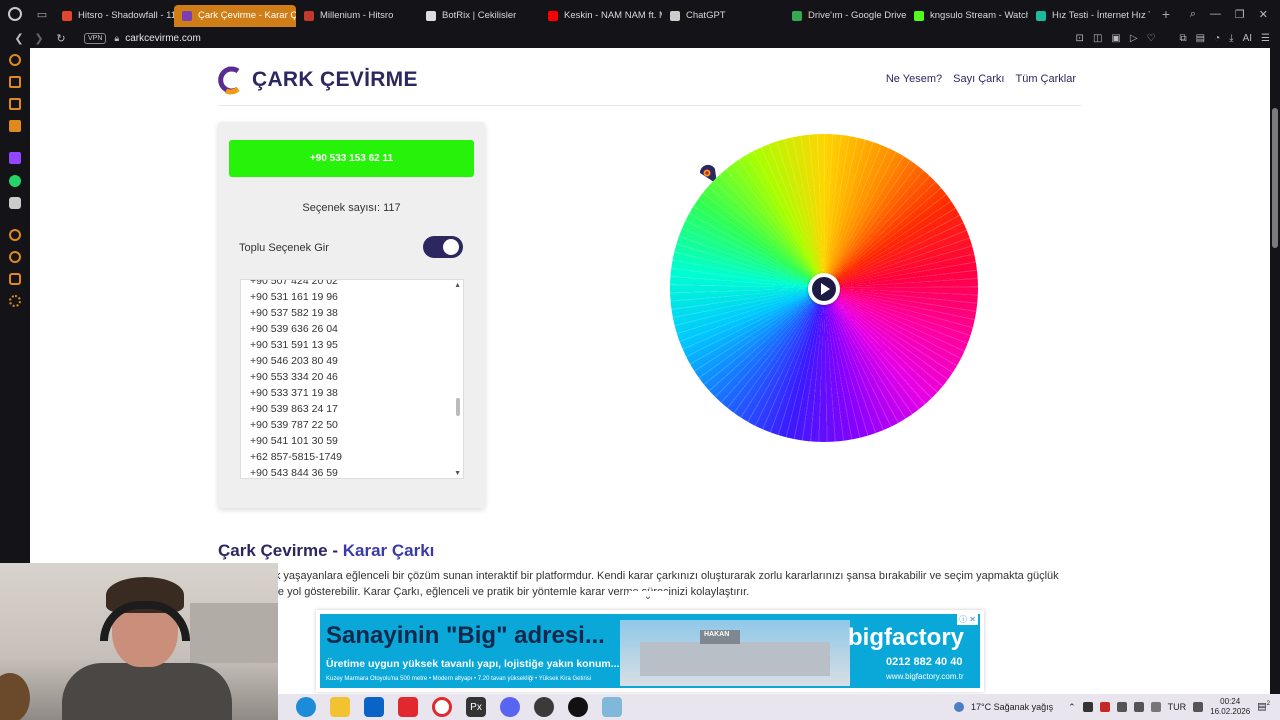 This screenshot has width=1280, height=720. Describe the element at coordinates (978, 79) in the screenshot. I see `nav-sayi-carki: Sayı Çarkı` at that location.